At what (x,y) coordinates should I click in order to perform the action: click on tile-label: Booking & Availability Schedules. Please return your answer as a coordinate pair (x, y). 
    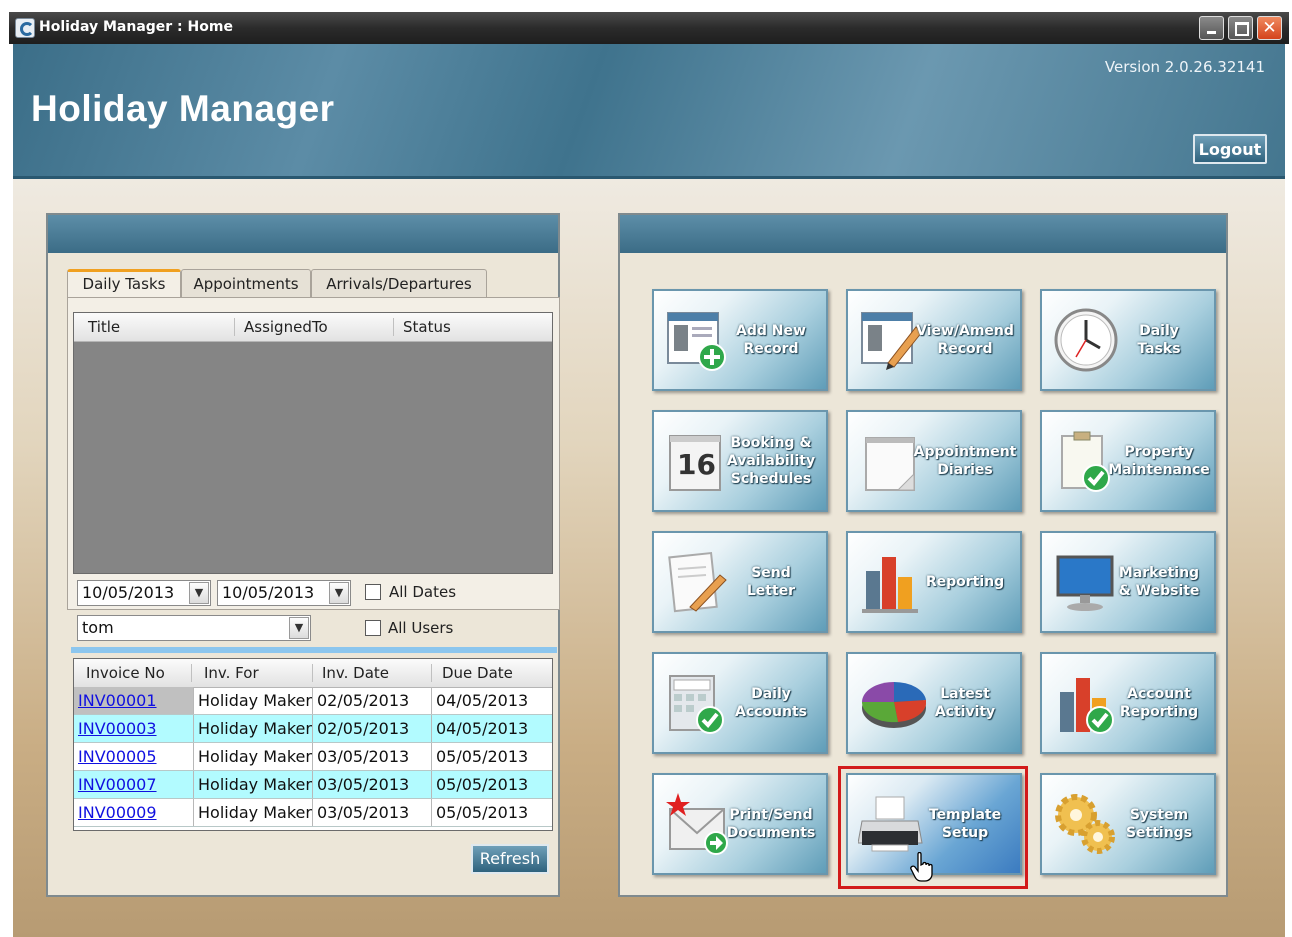
    Looking at the image, I should click on (771, 461).